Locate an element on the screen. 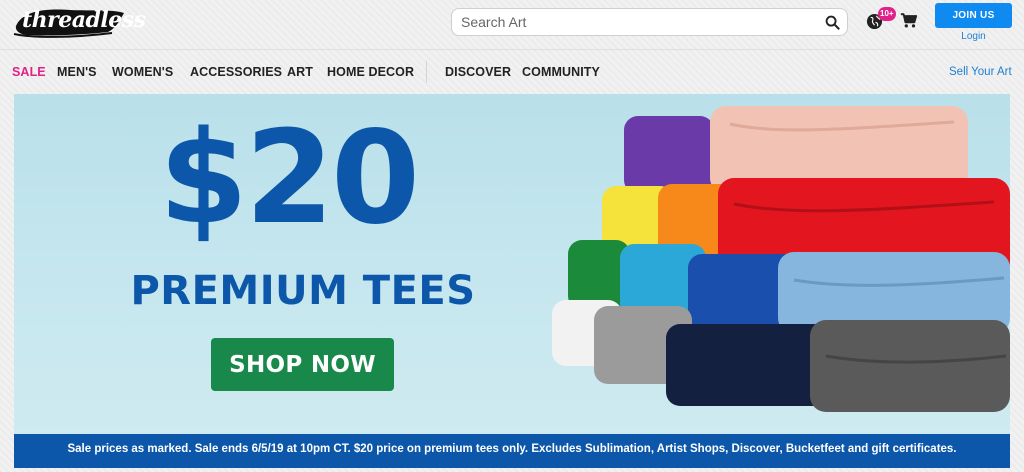  notification-badge: 10+ is located at coordinates (887, 14).